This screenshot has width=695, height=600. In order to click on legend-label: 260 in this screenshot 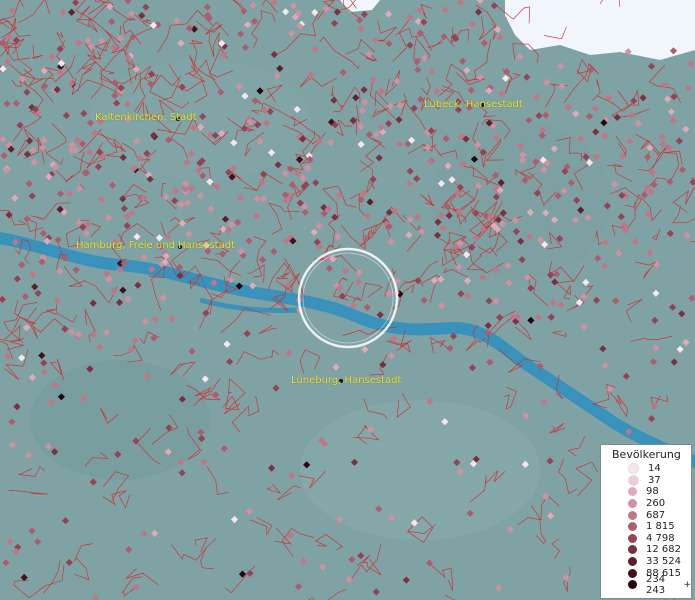, I will do `click(656, 504)`.